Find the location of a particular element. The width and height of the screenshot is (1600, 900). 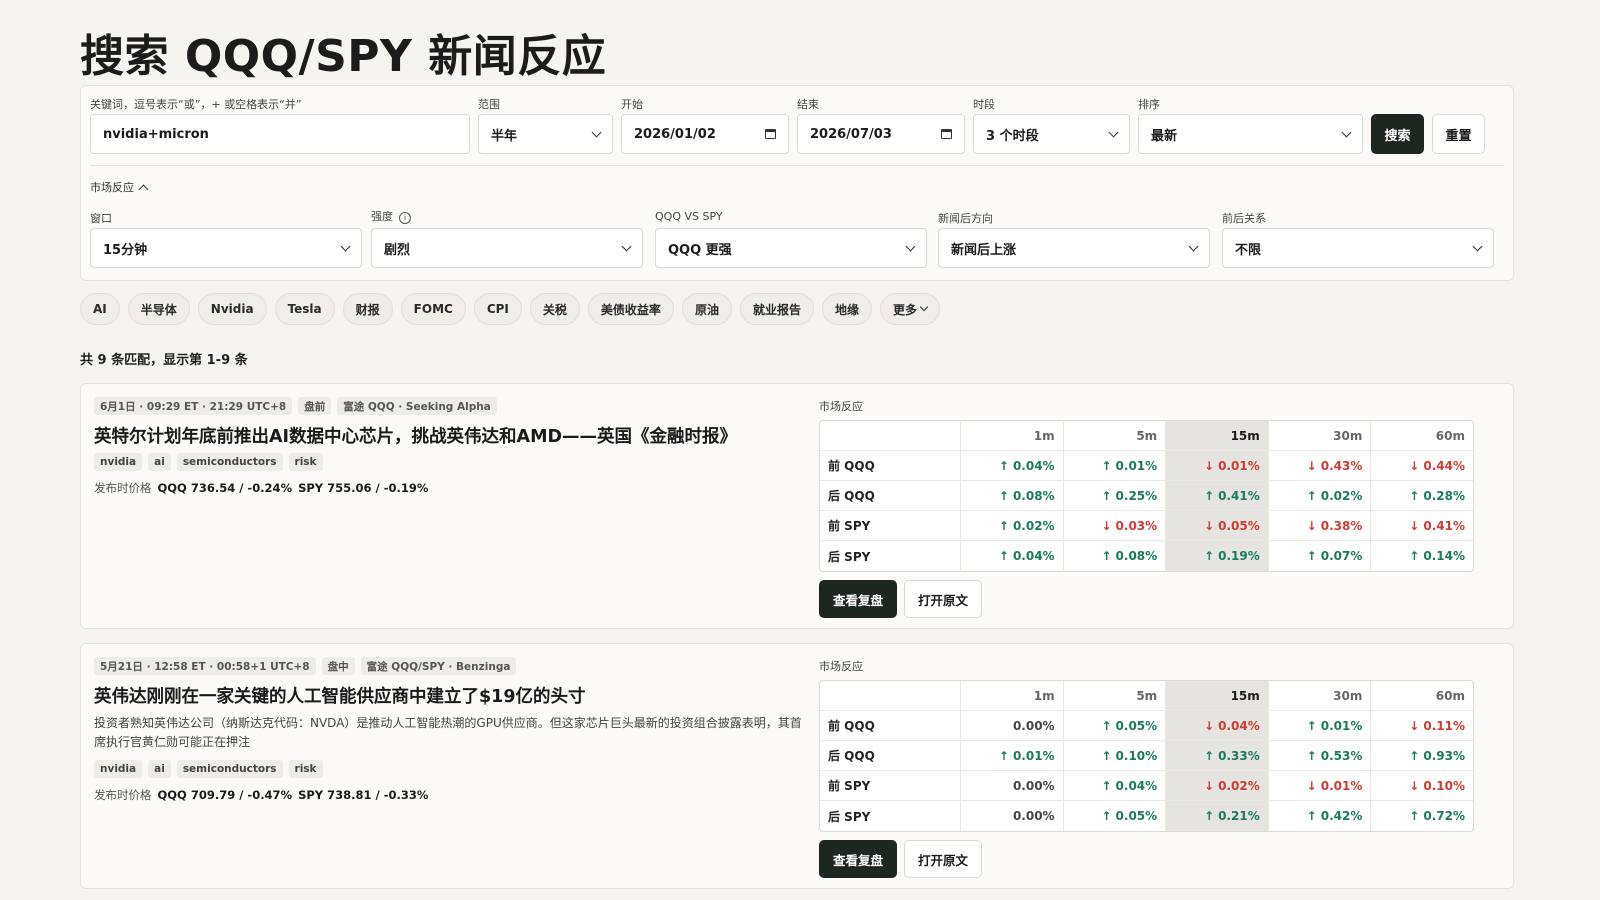

reaction-cell: ↑ 0.02% is located at coordinates (1011, 526).